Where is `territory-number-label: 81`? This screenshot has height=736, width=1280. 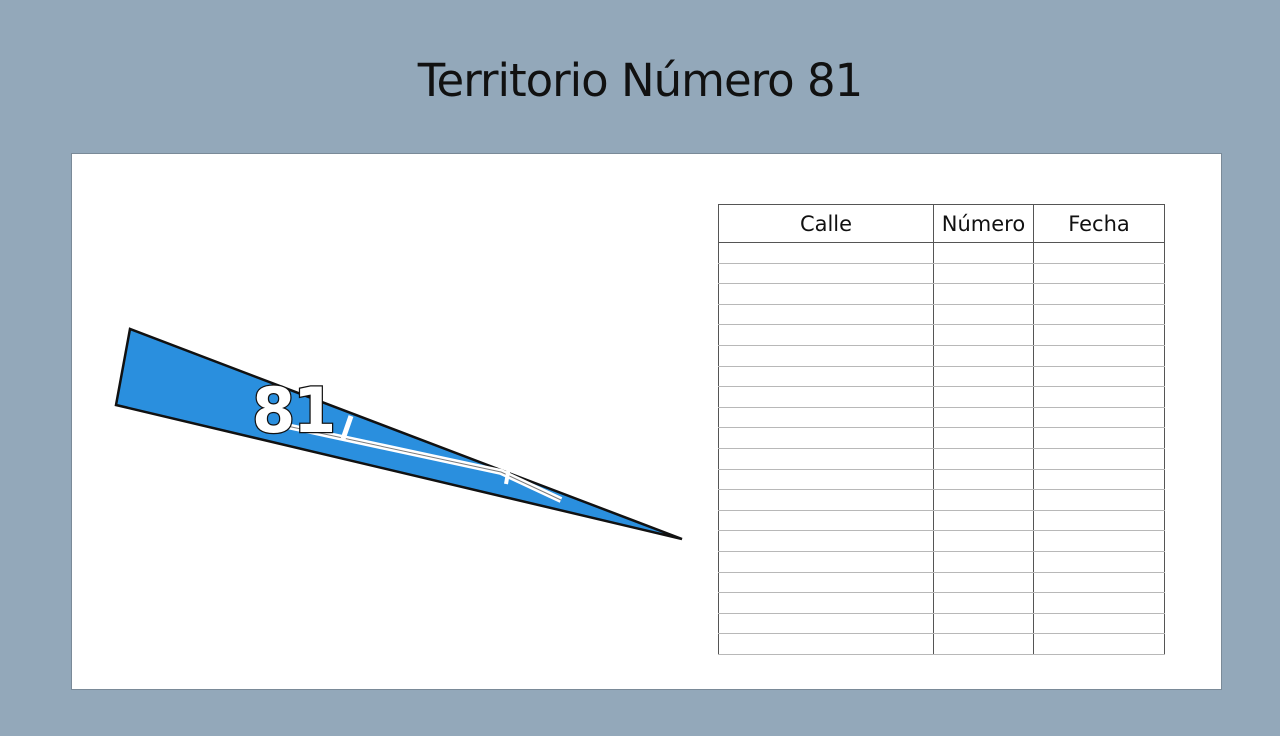
territory-number-label: 81 is located at coordinates (293, 410).